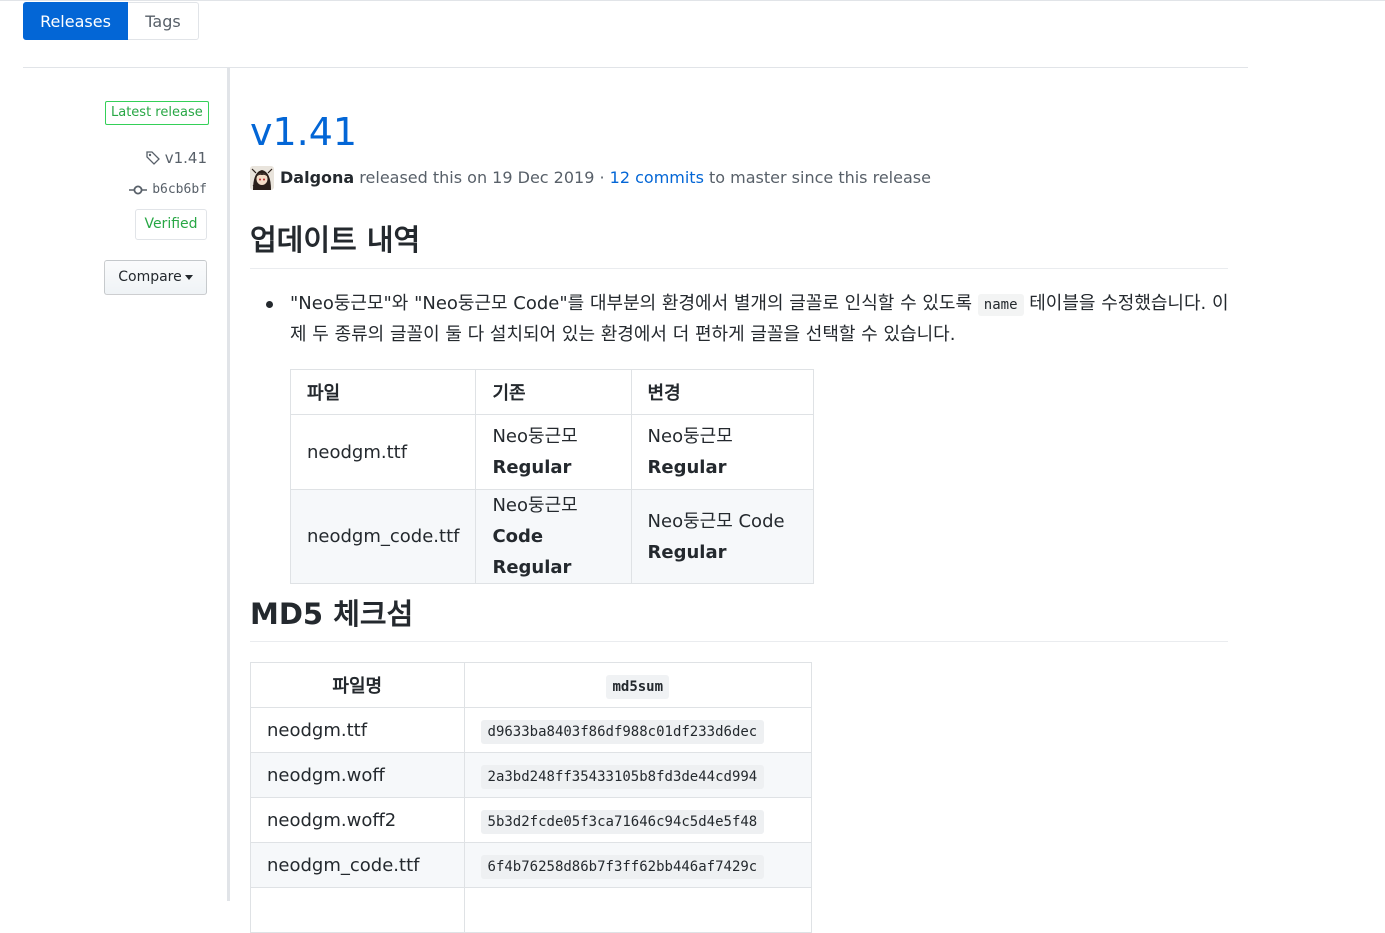 This screenshot has width=1385, height=933. I want to click on cell-old: Neo둥근모 Regular, so click(553, 452).